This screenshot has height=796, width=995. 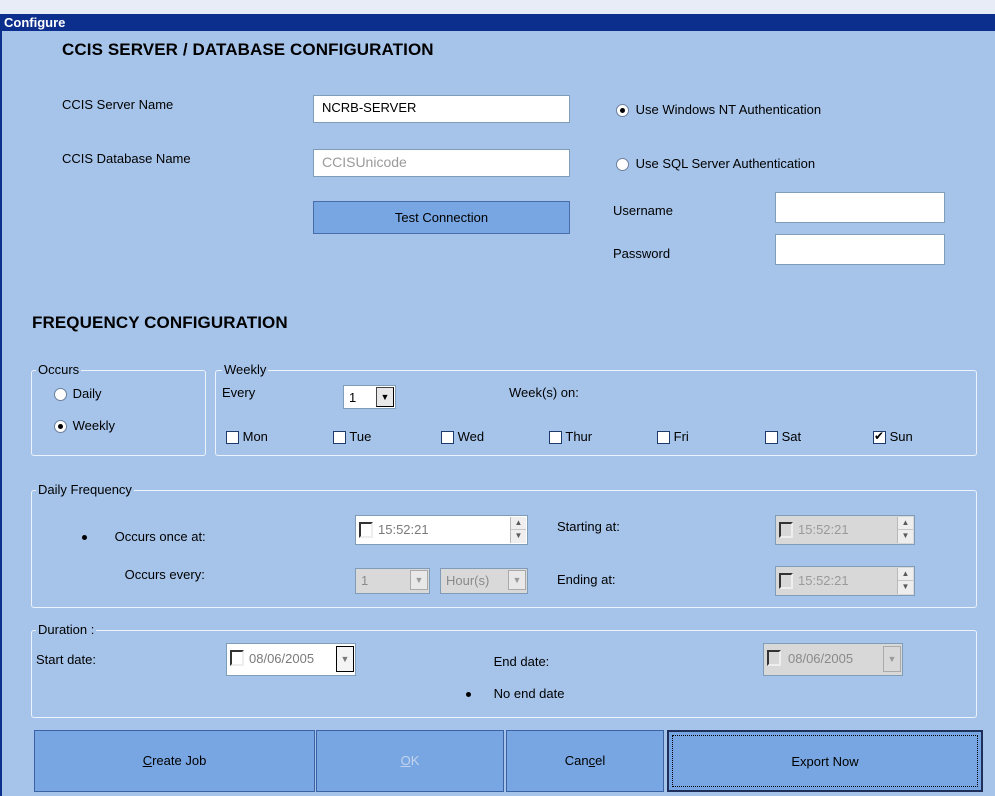 I want to click on window-title: Configure, so click(x=35, y=22).